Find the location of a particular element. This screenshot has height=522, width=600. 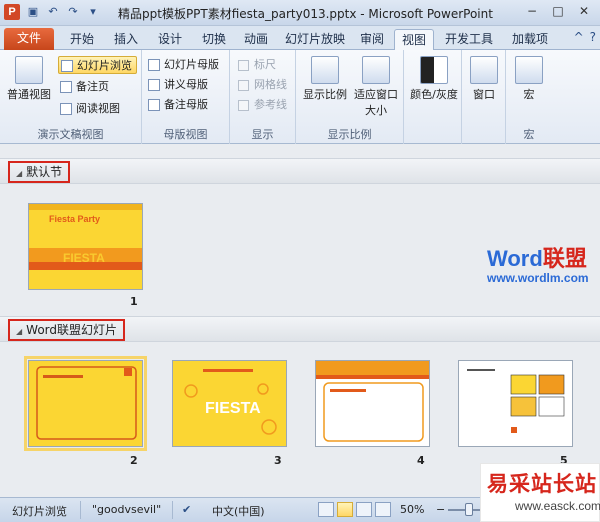

minimize-icon: − is located at coordinates (532, 11).